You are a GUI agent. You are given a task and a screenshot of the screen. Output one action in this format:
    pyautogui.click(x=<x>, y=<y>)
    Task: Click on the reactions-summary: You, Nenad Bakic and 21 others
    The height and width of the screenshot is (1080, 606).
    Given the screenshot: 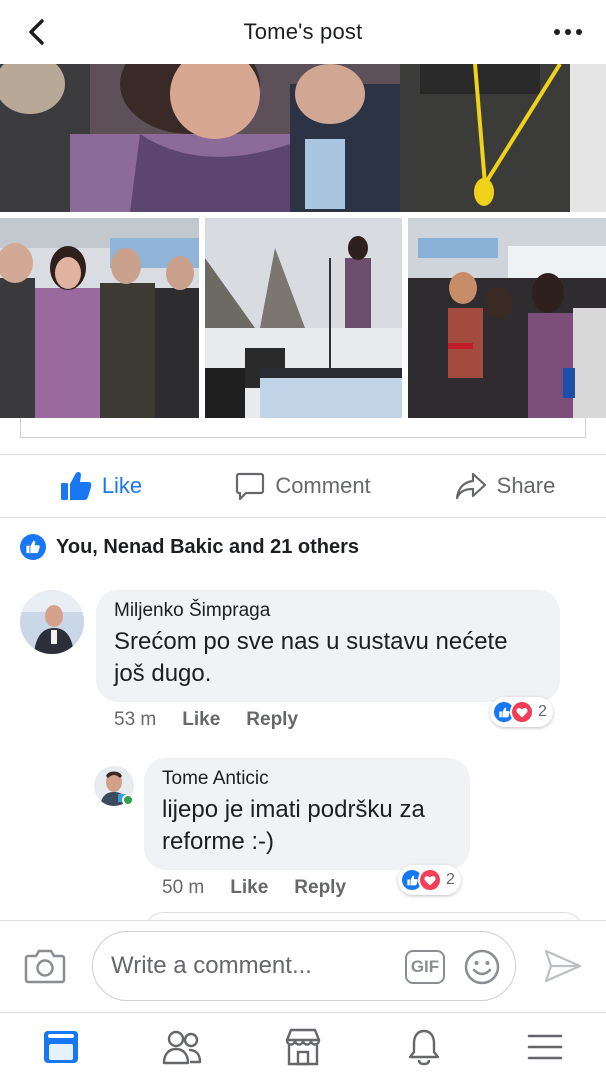 What is the action you would take?
    pyautogui.click(x=189, y=547)
    